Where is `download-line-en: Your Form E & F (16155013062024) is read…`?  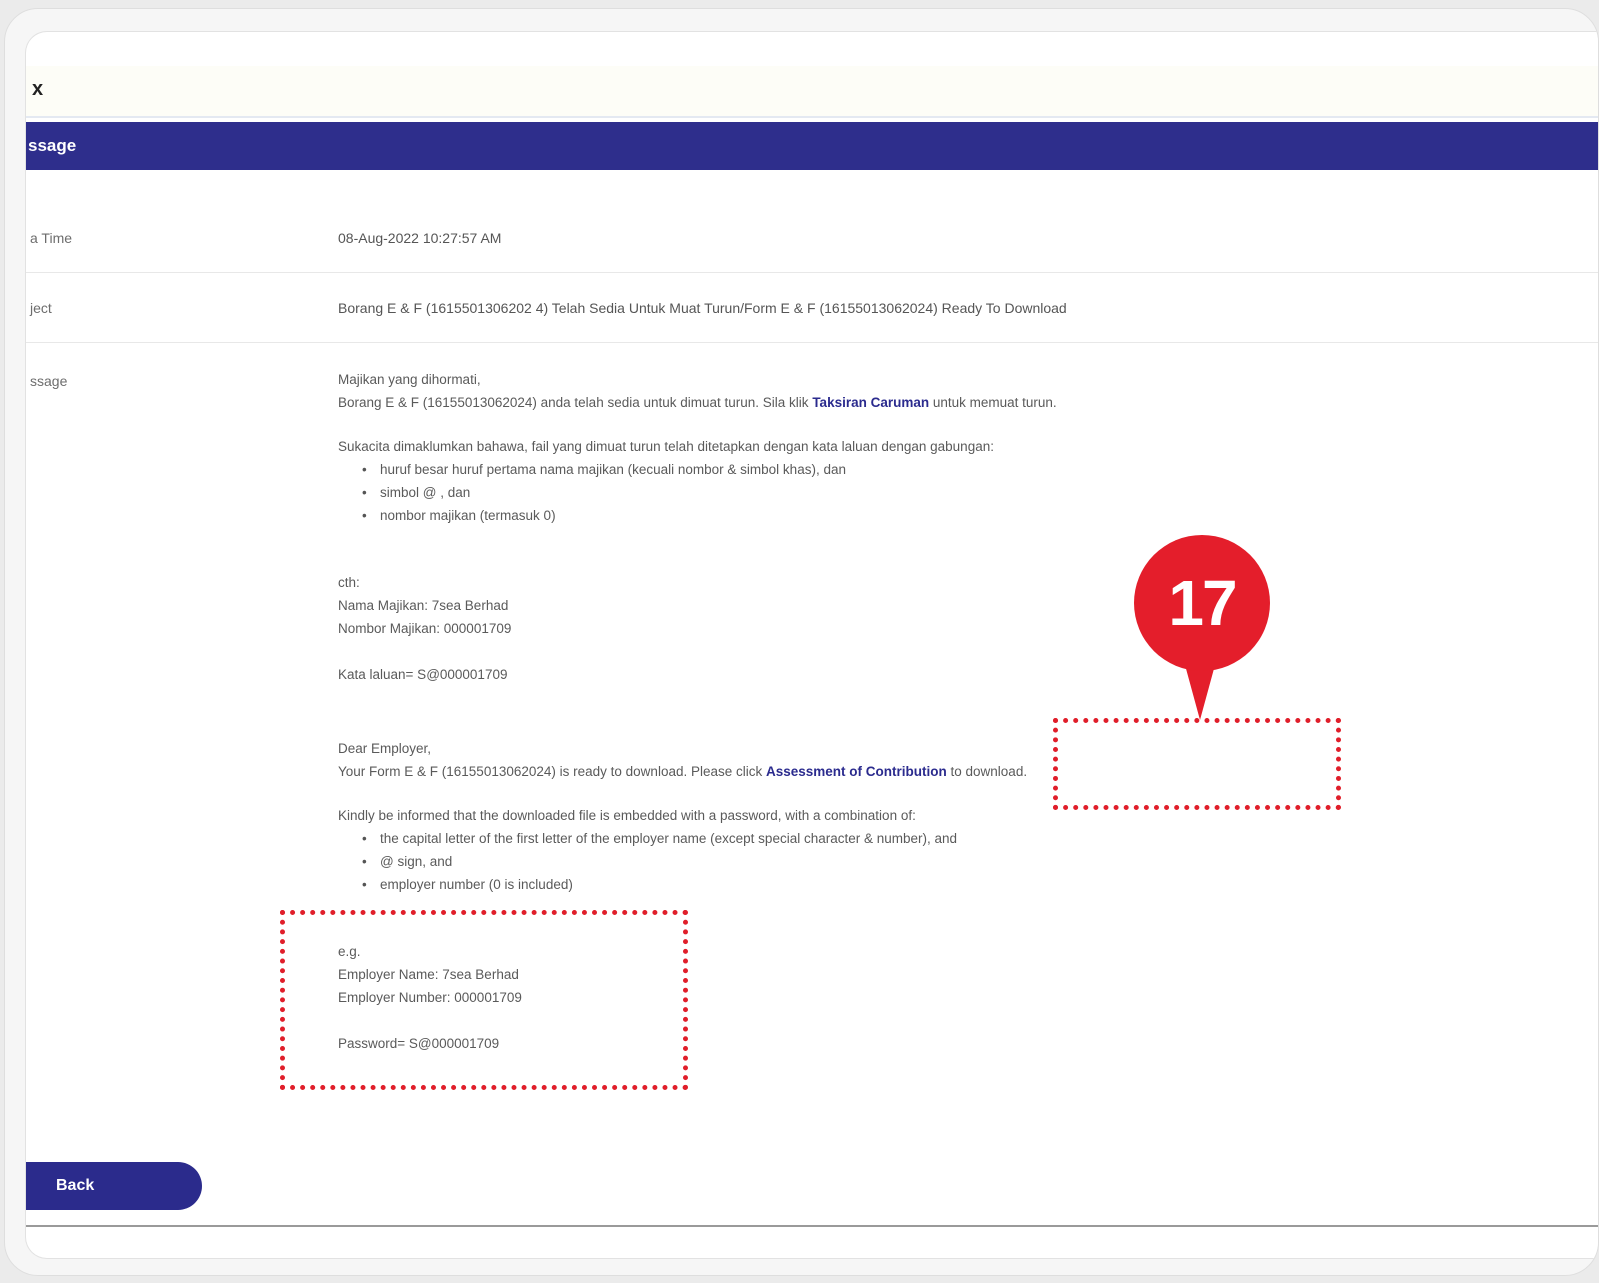
download-line-en: Your Form E & F (16155013062024) is read… is located at coordinates (682, 771).